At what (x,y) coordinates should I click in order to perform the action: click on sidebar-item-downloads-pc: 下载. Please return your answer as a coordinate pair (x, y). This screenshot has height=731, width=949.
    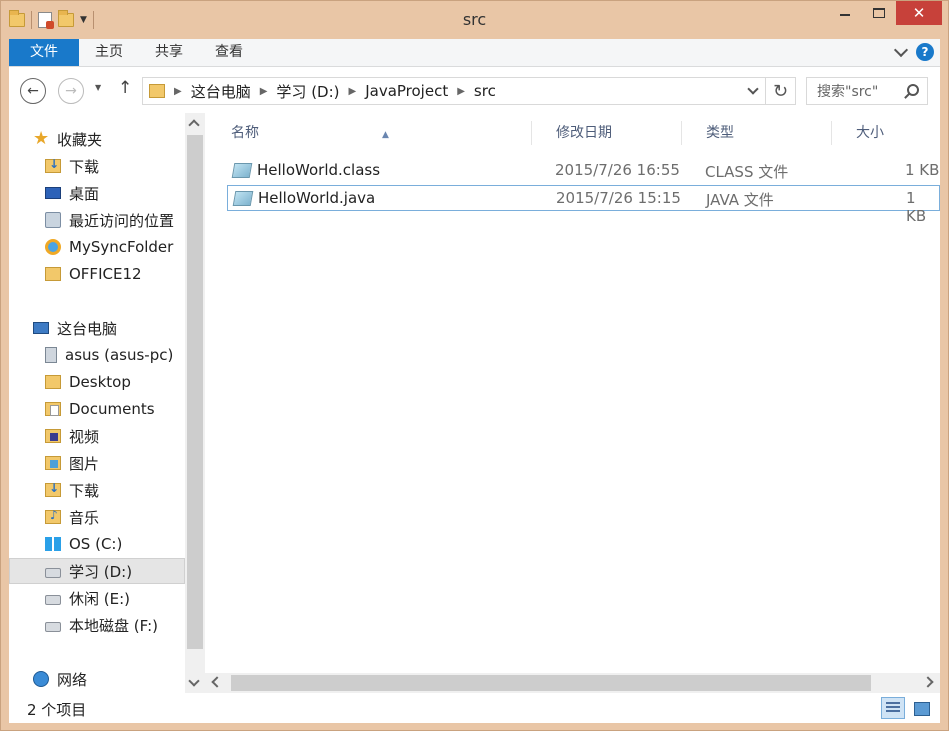
    Looking at the image, I should click on (97, 490).